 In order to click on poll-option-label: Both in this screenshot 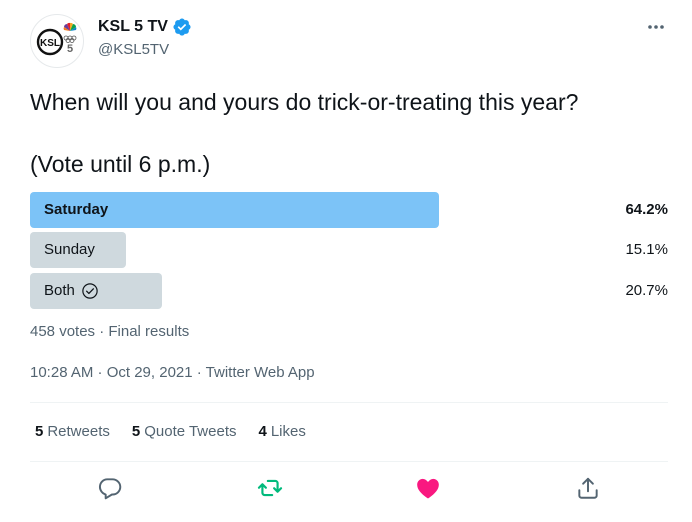, I will do `click(71, 291)`.